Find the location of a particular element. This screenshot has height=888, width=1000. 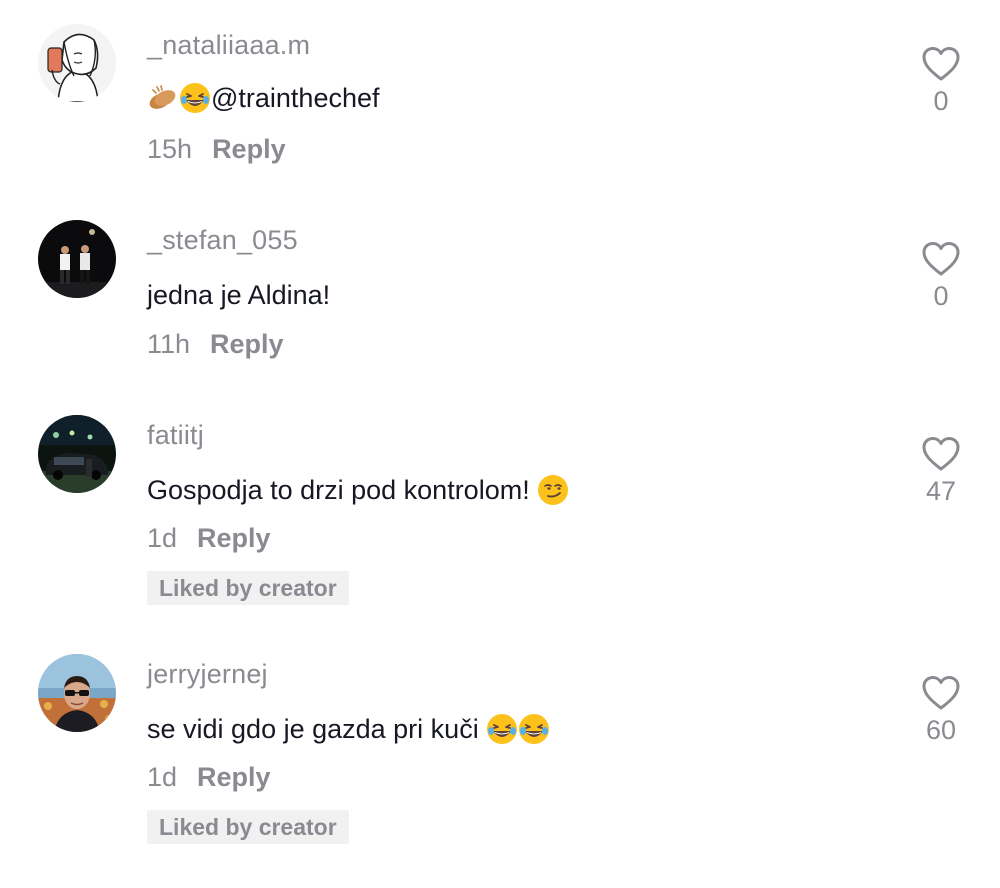

comment-text-body: jedna je Aldina! is located at coordinates (239, 295).